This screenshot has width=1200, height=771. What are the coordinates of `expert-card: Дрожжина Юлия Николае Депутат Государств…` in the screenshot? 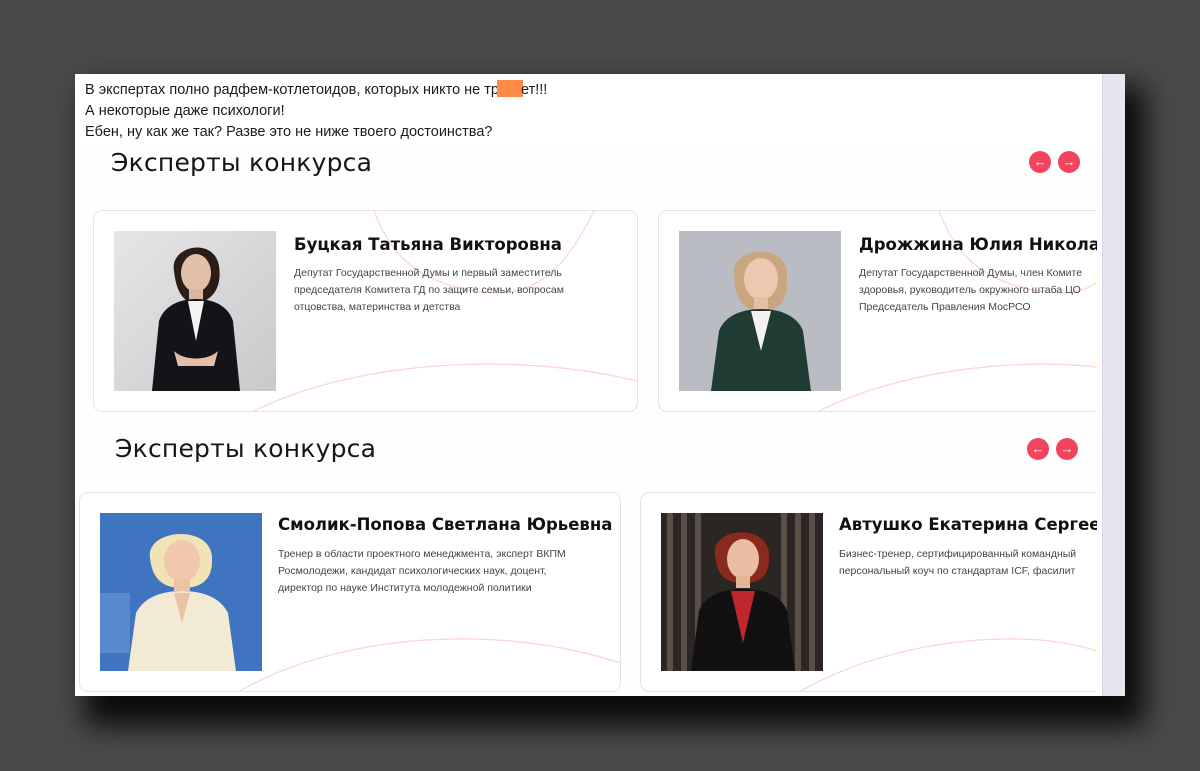 It's located at (877, 311).